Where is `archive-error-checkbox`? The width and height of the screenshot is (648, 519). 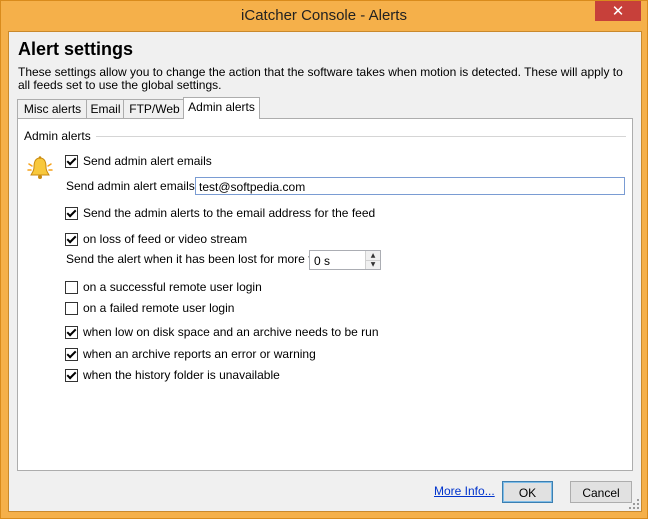
archive-error-checkbox is located at coordinates (71, 354).